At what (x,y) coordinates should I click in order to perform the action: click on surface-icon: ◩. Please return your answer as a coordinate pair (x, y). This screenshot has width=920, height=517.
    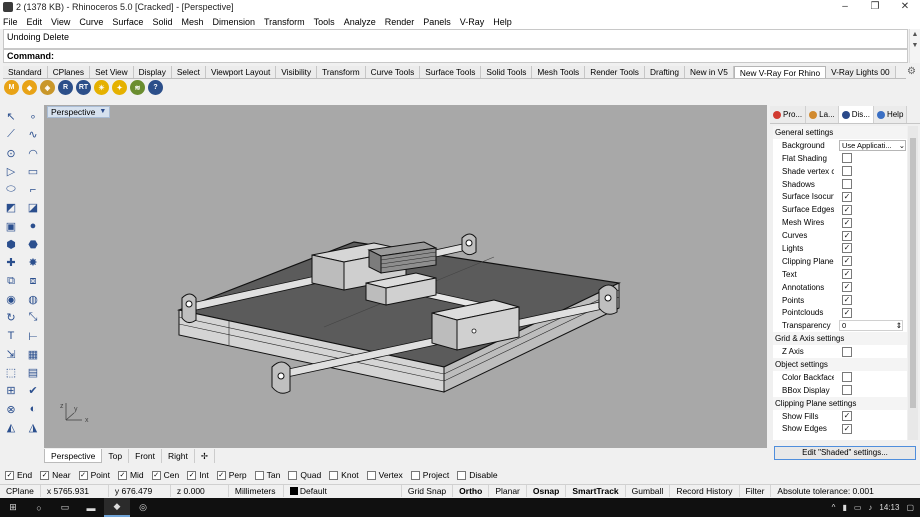
    Looking at the image, I should click on (11, 207).